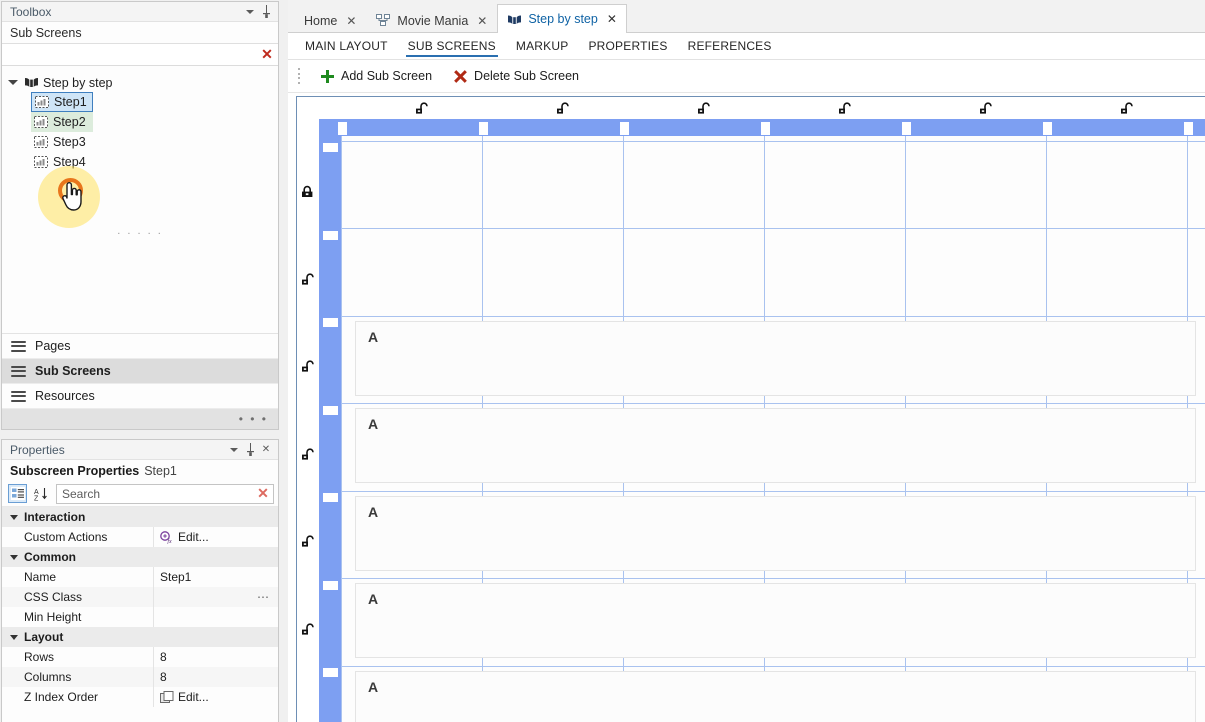 The width and height of the screenshot is (1205, 722). I want to click on lock-icon, so click(308, 191).